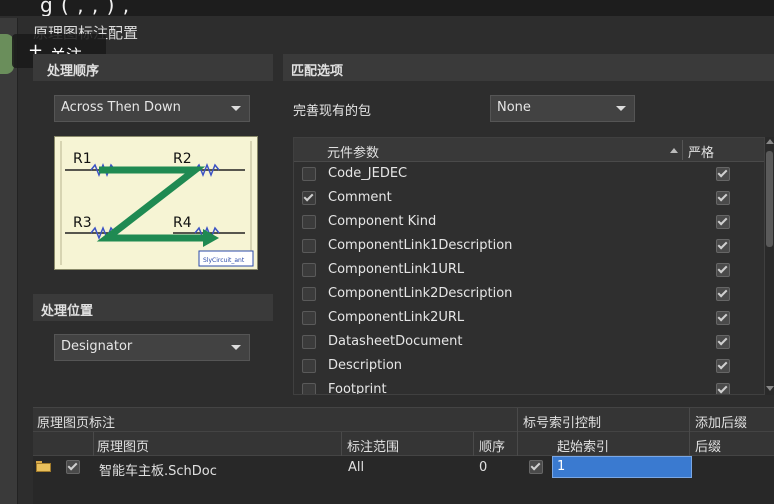  What do you see at coordinates (529, 318) in the screenshot?
I see `parameter-row: ComponentLink2URL` at bounding box center [529, 318].